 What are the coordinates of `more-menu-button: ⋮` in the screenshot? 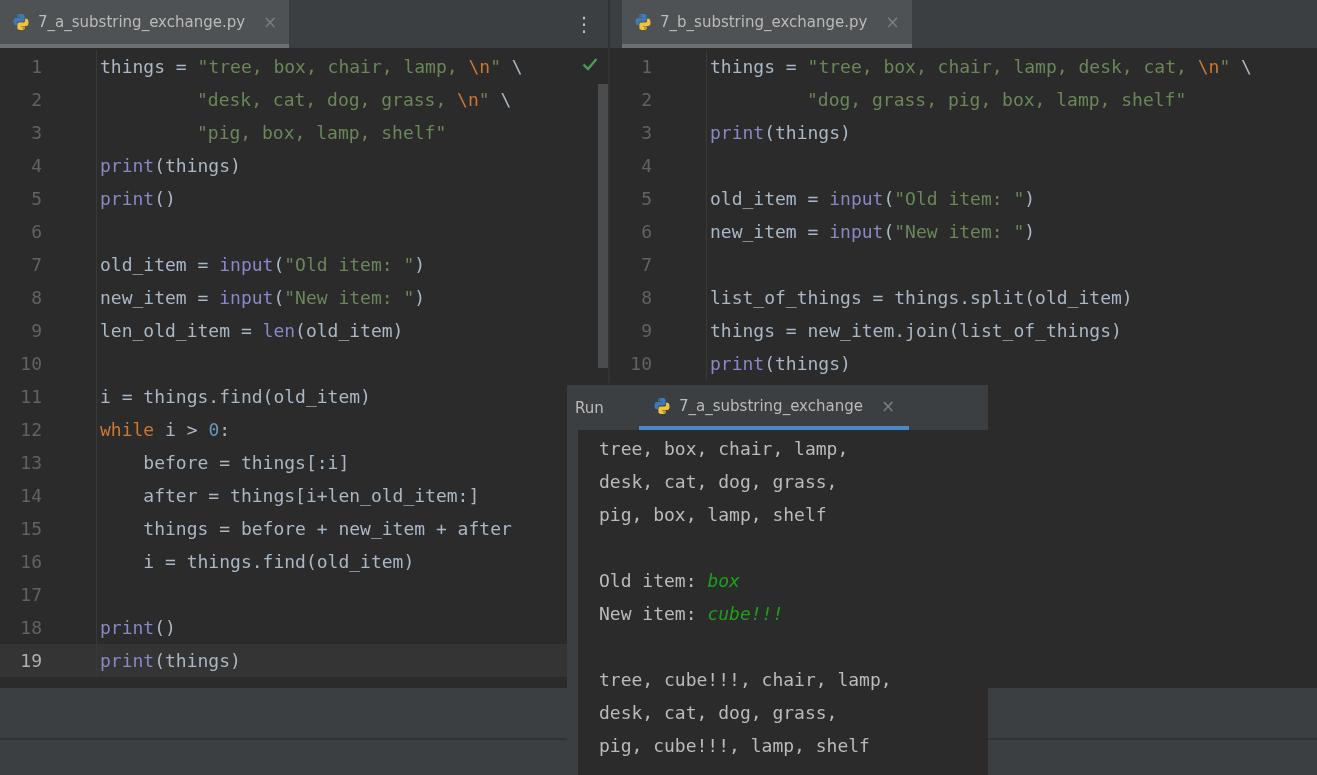 It's located at (584, 24).